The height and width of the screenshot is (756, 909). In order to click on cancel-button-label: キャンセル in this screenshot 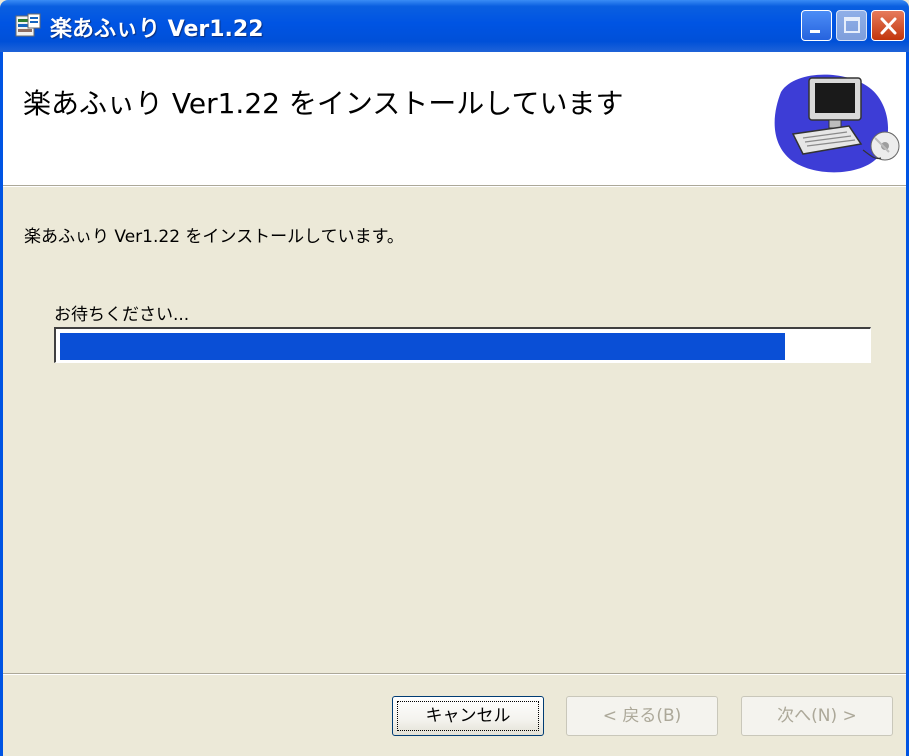, I will do `click(468, 716)`.